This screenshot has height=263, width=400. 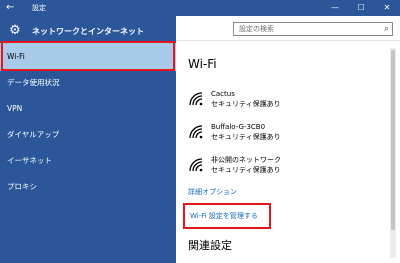 I want to click on search-icon: ⌕, so click(x=386, y=29).